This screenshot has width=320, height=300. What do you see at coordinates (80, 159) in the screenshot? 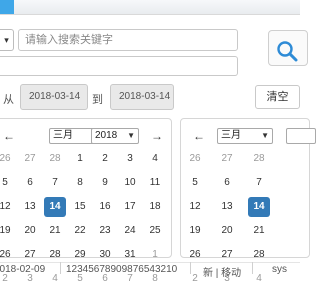
I see `calendar-day: 1` at bounding box center [80, 159].